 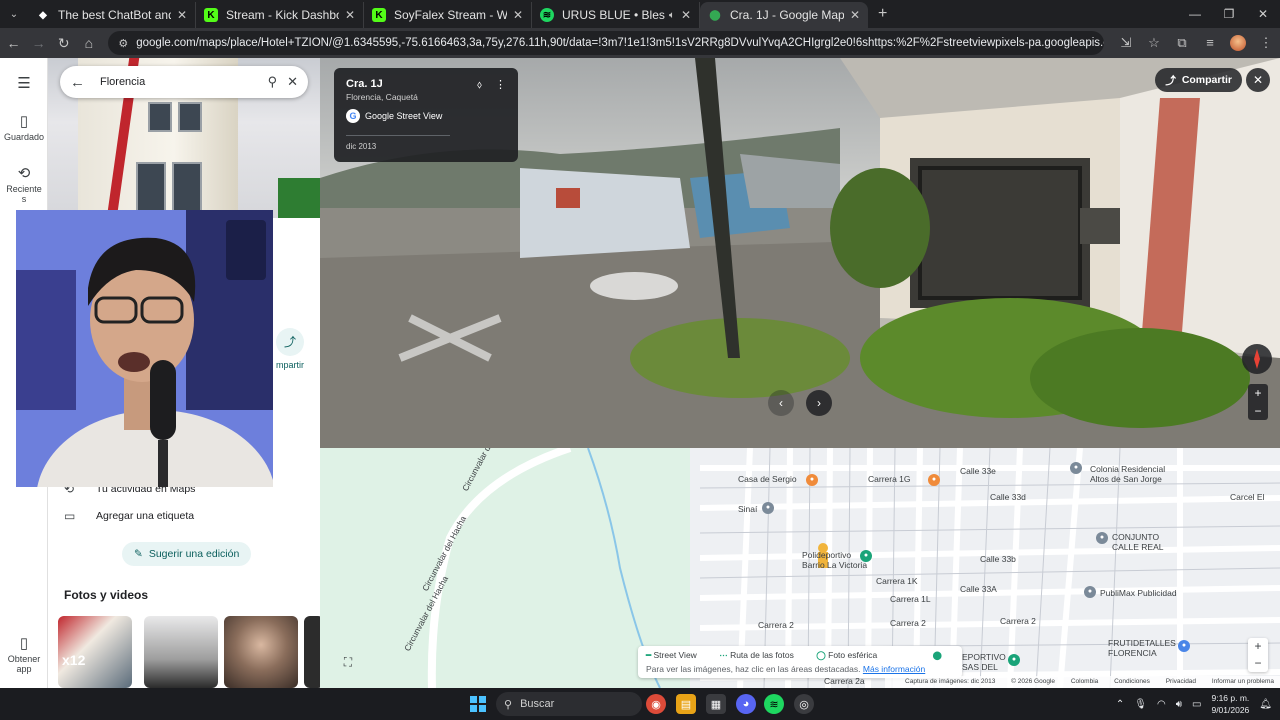 I want to click on tab-soyfalex: K SoyFalex Stream - Watch Live o ✕, so click(x=448, y=15).